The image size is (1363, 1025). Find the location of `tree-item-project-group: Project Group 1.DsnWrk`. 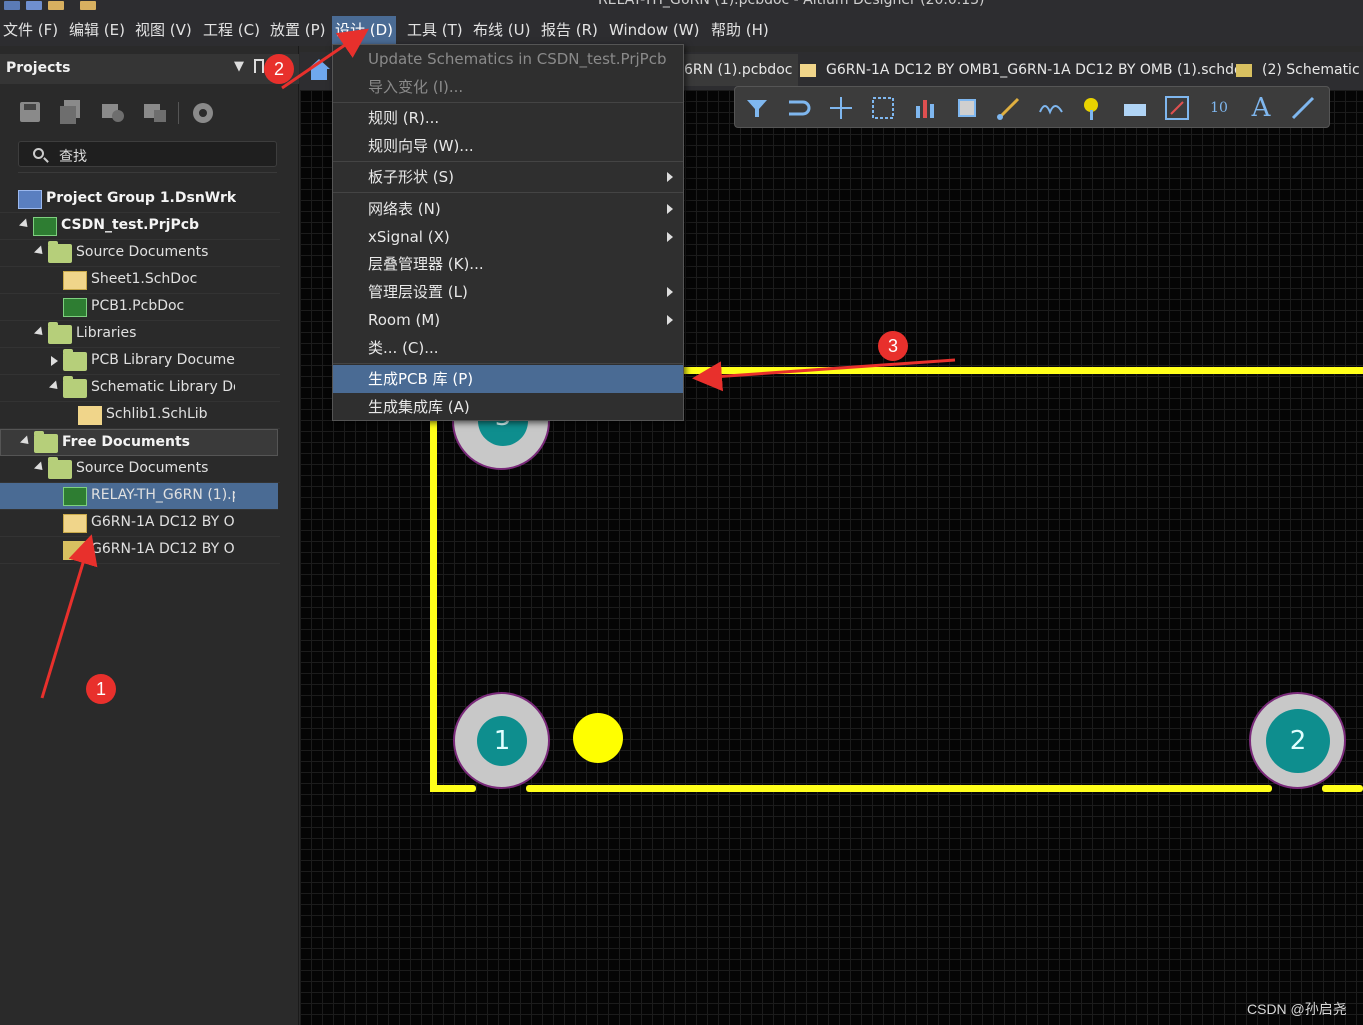

tree-item-project-group: Project Group 1.DsnWrk is located at coordinates (140, 199).